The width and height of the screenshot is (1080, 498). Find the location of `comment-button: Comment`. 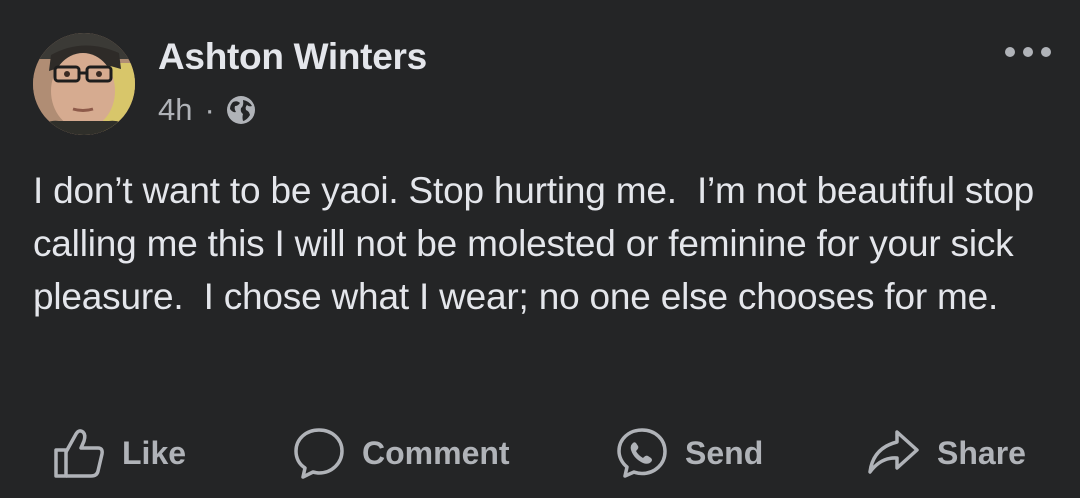

comment-button: Comment is located at coordinates (401, 453).